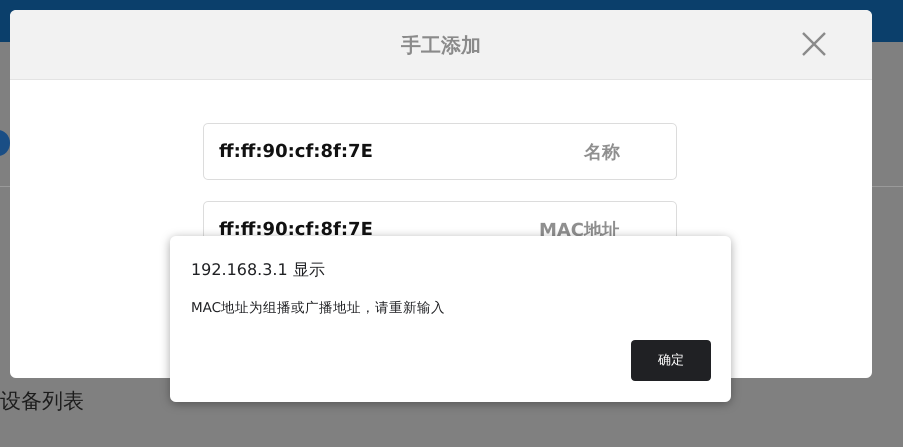  What do you see at coordinates (602, 153) in the screenshot?
I see `field-label: 名称` at bounding box center [602, 153].